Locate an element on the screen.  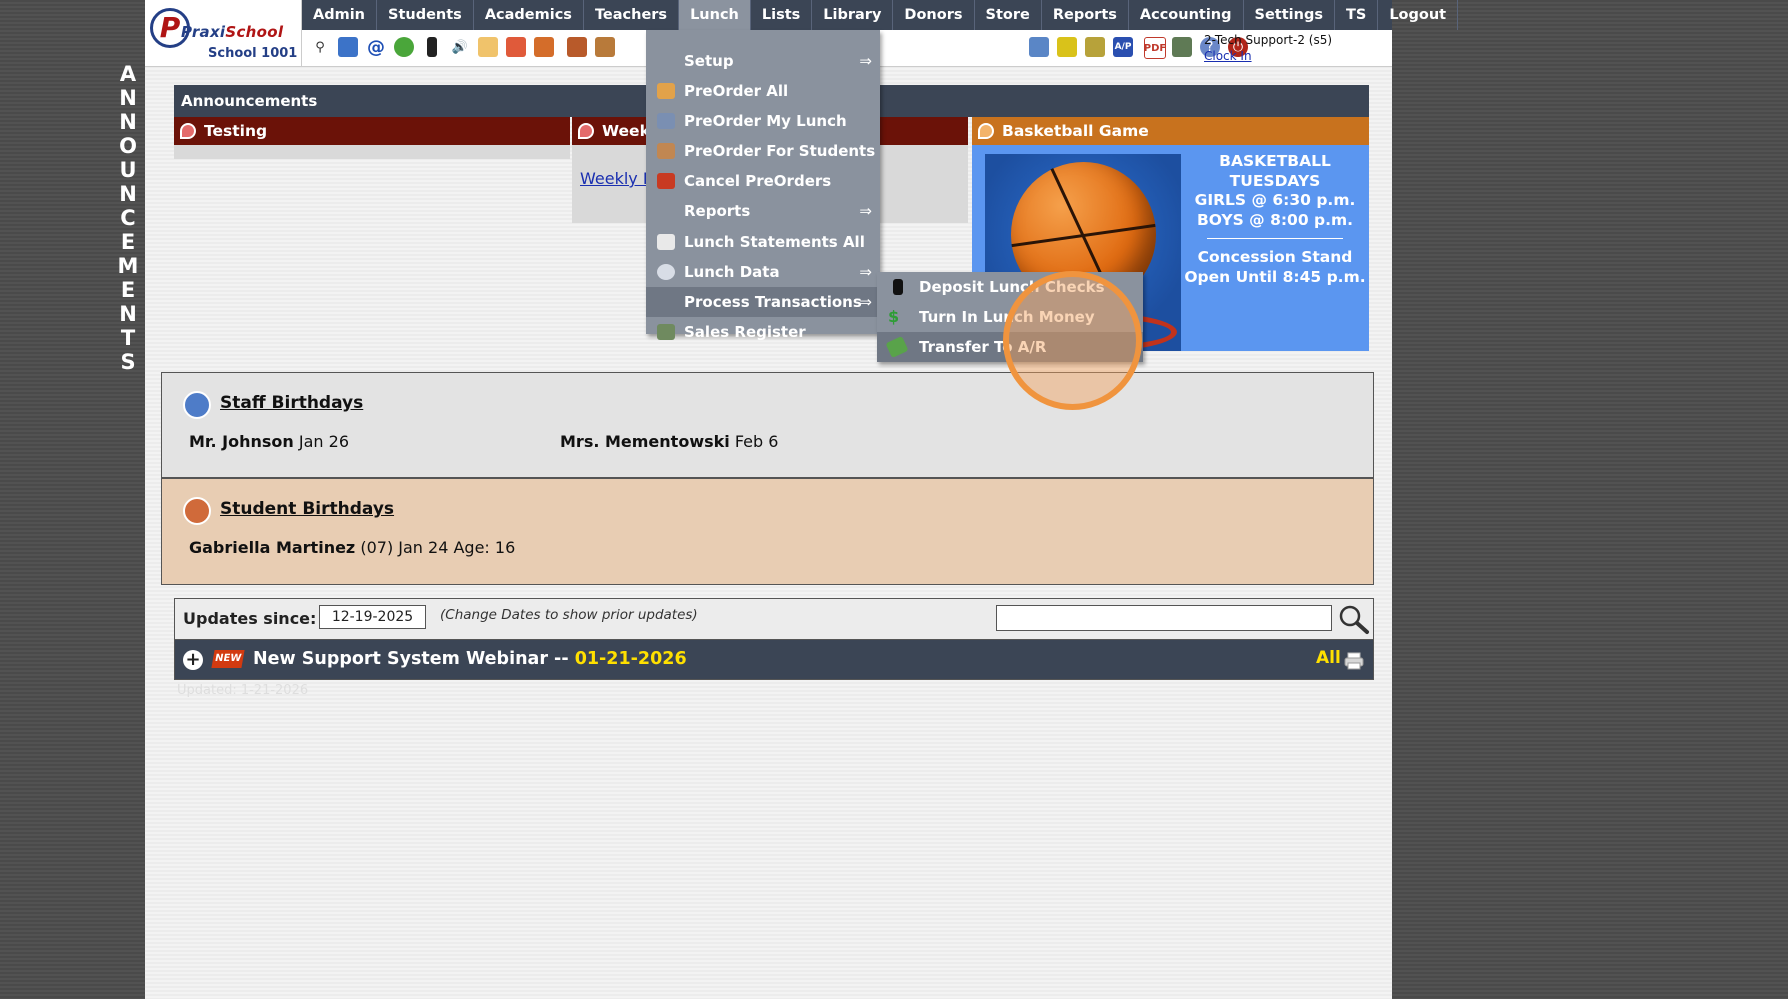
all-link: All is located at coordinates (1328, 658).